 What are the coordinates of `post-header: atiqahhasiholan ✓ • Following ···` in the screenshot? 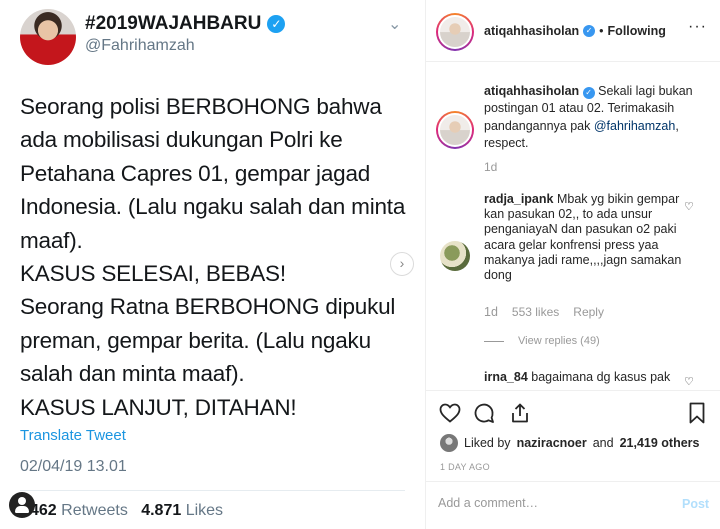 It's located at (573, 31).